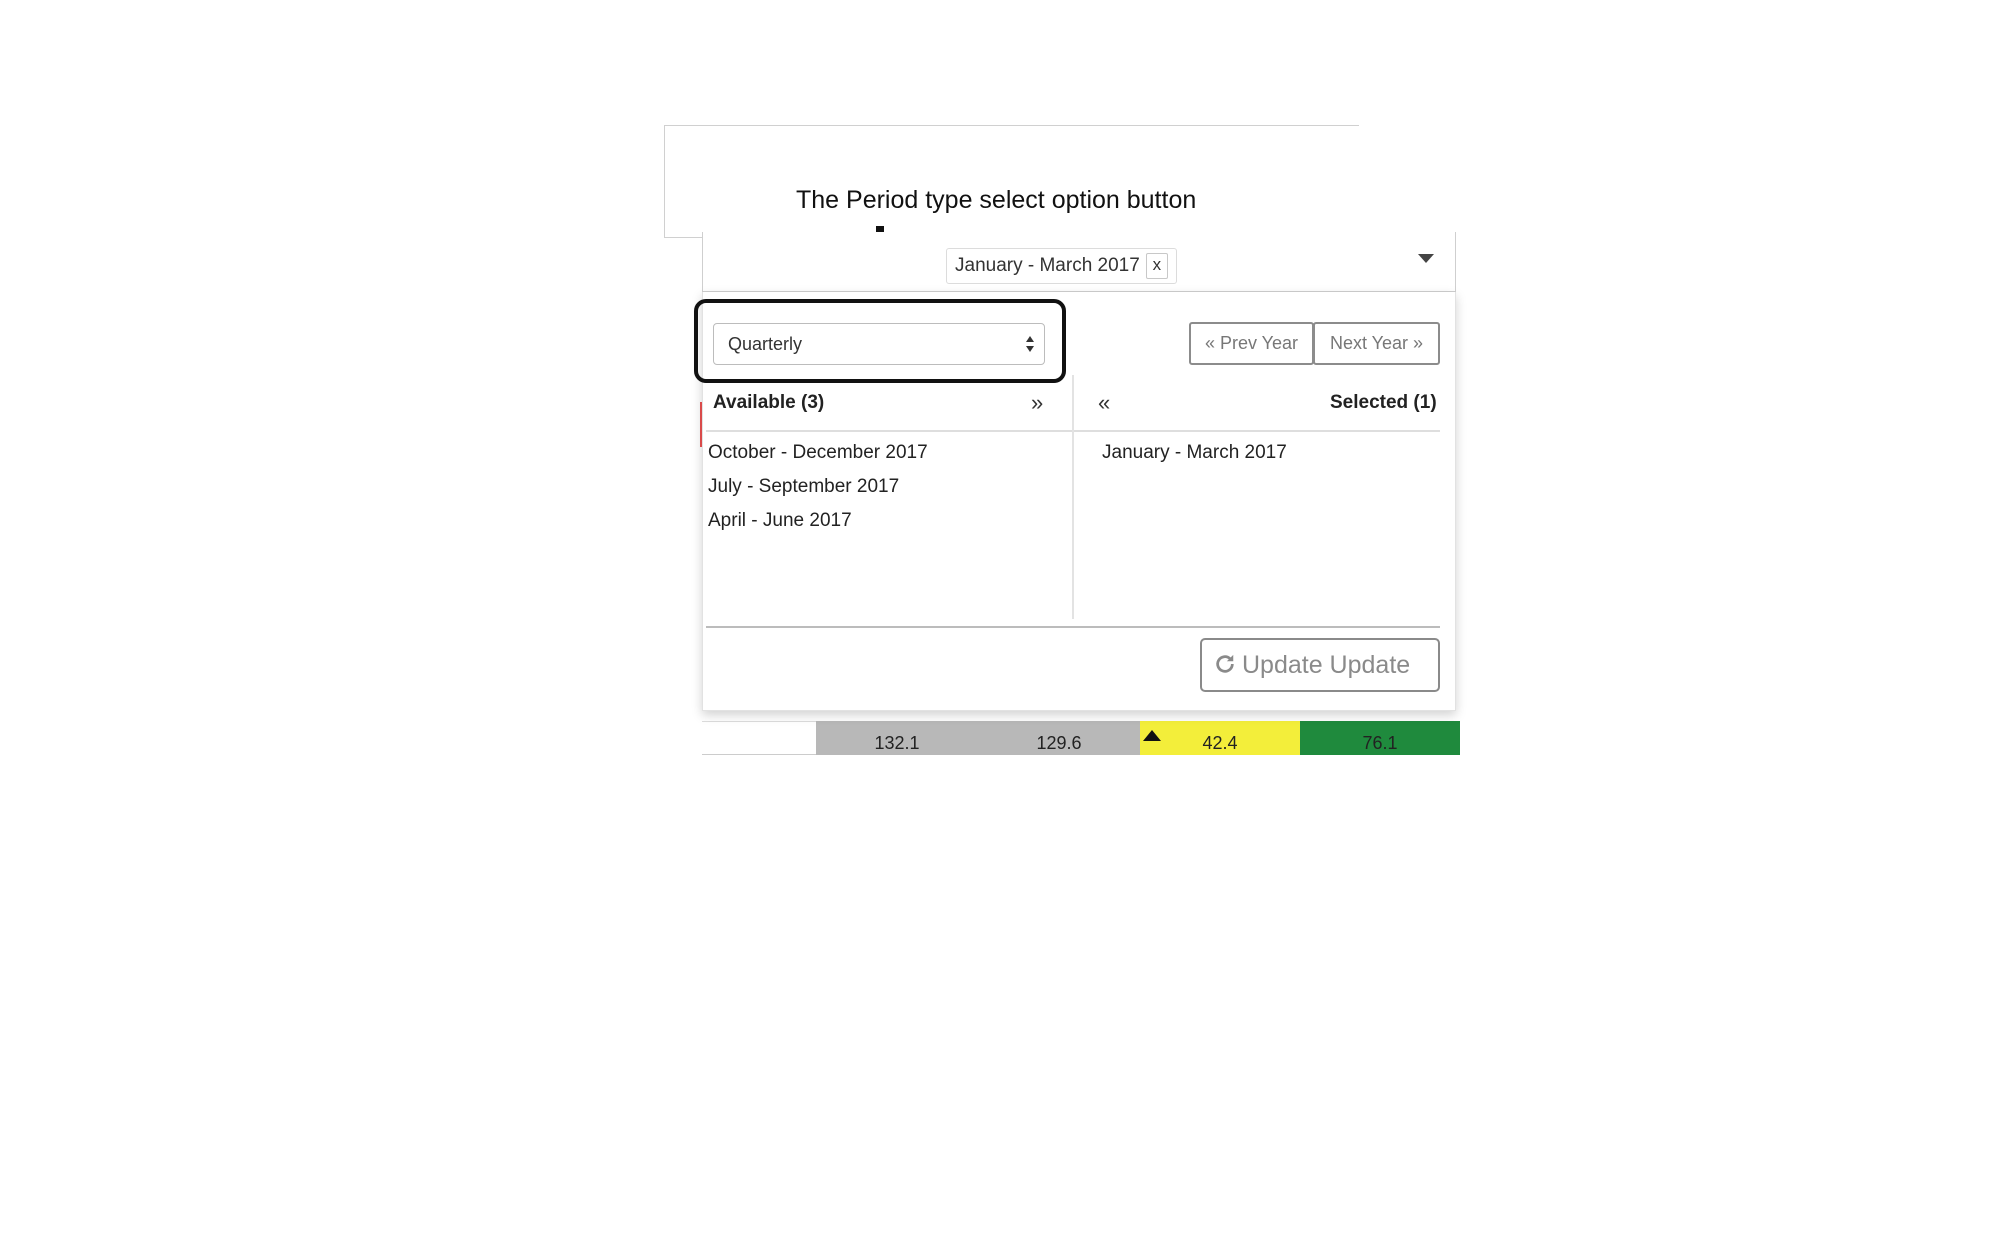 This screenshot has width=1999, height=1249. I want to click on chip-remove-button: x, so click(1156, 265).